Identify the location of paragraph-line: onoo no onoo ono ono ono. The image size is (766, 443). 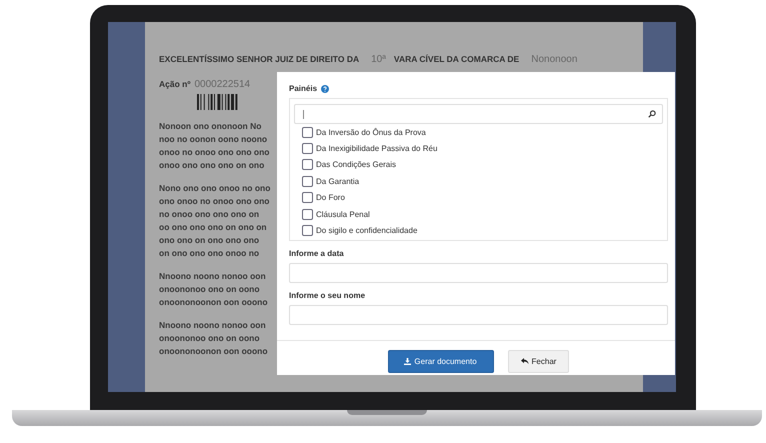
(214, 152).